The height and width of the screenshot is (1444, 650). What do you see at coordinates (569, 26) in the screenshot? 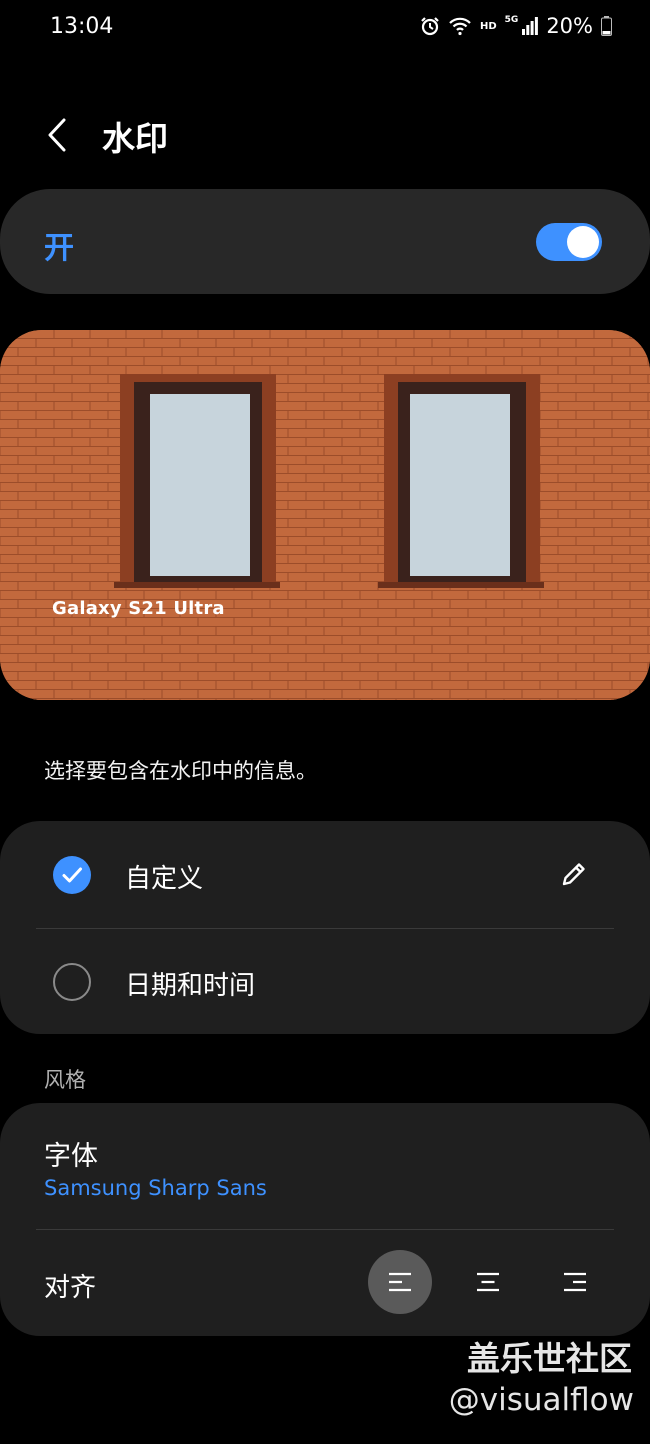
I see `battery-percent: 20%` at bounding box center [569, 26].